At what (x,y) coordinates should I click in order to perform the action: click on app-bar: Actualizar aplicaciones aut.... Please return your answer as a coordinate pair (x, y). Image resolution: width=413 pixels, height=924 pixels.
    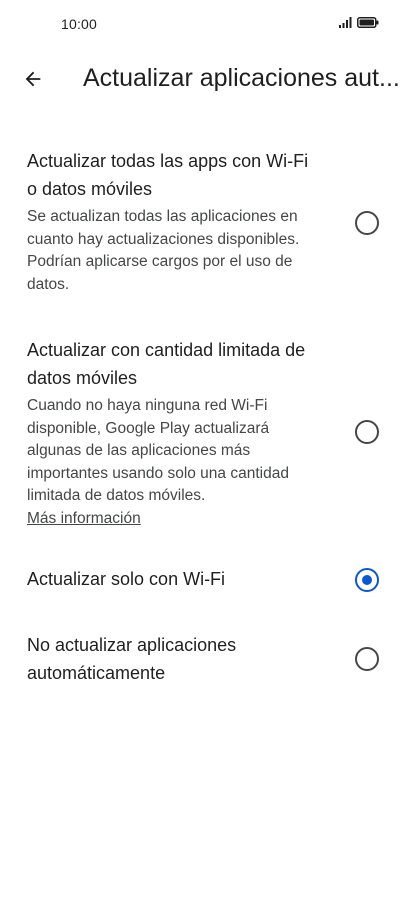
    Looking at the image, I should click on (206, 79).